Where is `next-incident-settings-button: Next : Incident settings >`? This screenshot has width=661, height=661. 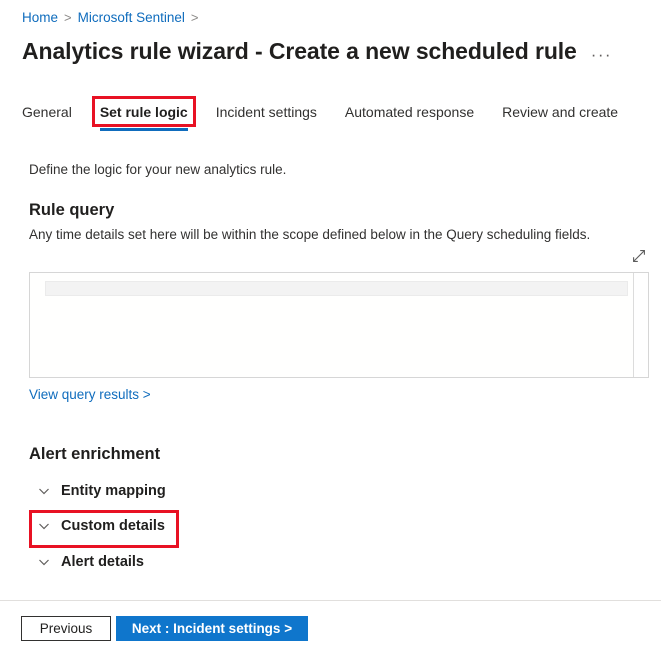 next-incident-settings-button: Next : Incident settings > is located at coordinates (212, 628).